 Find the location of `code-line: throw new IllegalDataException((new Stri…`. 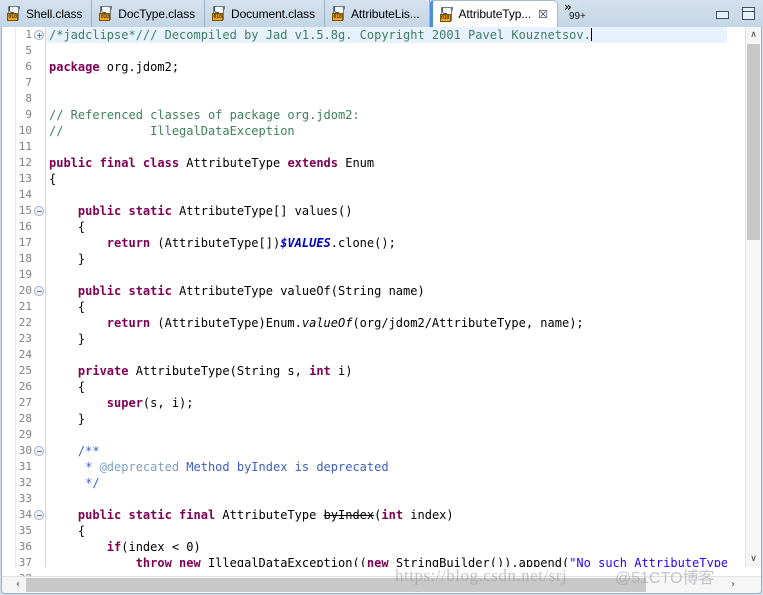

code-line: throw new IllegalDataException((new Stri… is located at coordinates (387, 561).